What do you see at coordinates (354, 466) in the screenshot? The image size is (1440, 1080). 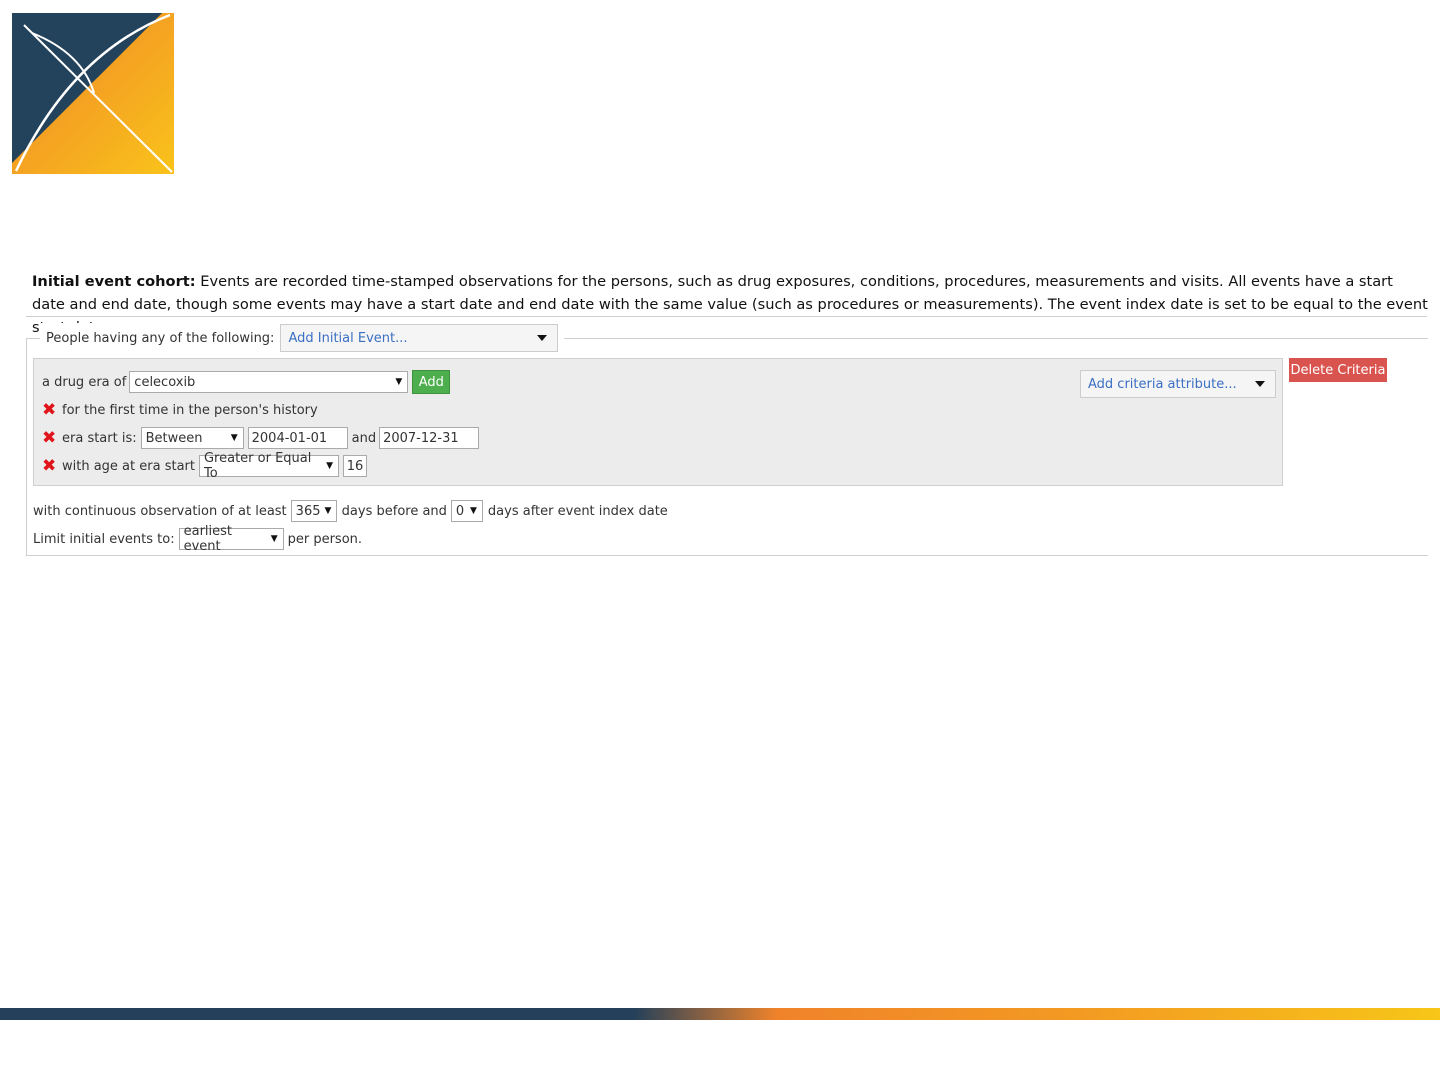 I see `age-value-input: 16` at bounding box center [354, 466].